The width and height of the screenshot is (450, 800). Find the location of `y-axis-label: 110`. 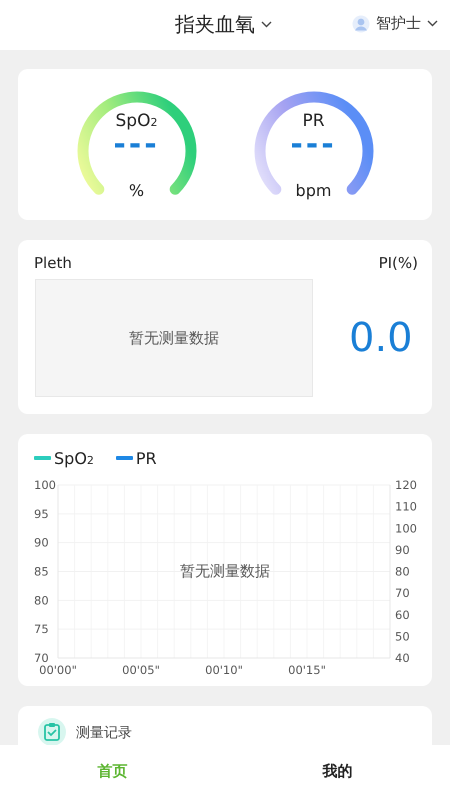

y-axis-label: 110 is located at coordinates (406, 507).